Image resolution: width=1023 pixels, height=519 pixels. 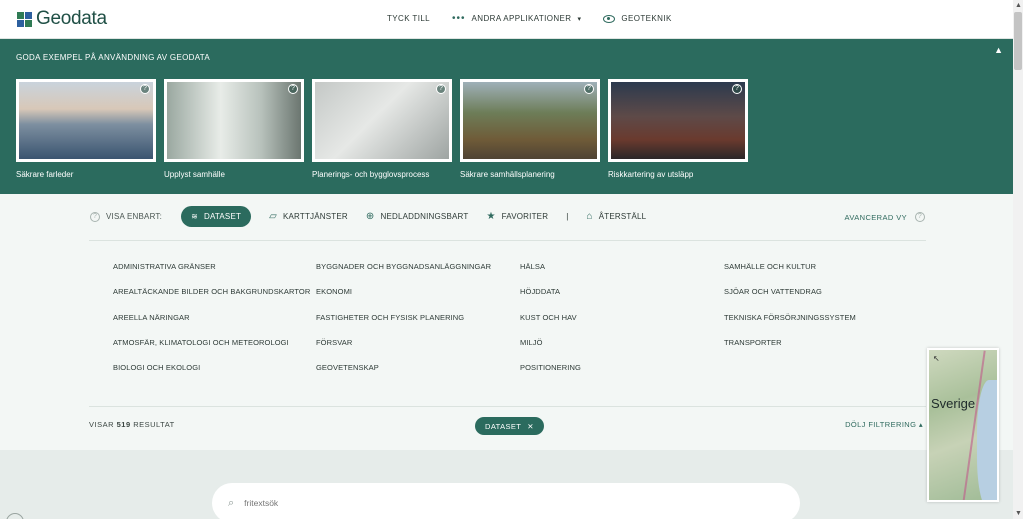 What do you see at coordinates (530, 174) in the screenshot?
I see `example-label: Säkrare samhällsplanering` at bounding box center [530, 174].